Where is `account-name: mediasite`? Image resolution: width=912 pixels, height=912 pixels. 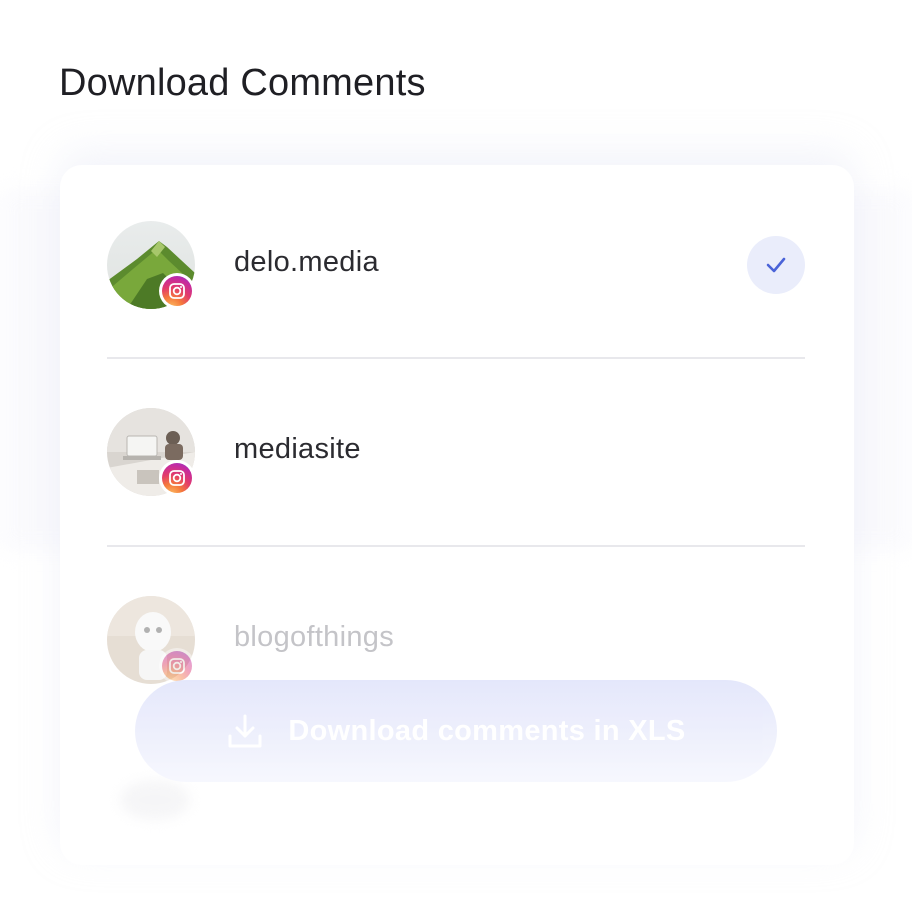 account-name: mediasite is located at coordinates (297, 449).